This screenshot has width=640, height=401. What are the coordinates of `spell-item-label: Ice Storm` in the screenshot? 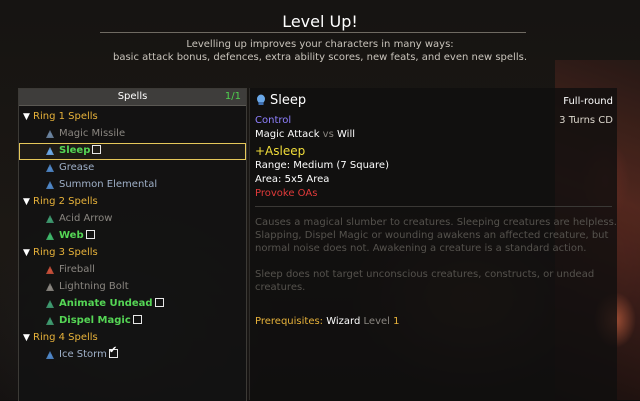 It's located at (88, 352).